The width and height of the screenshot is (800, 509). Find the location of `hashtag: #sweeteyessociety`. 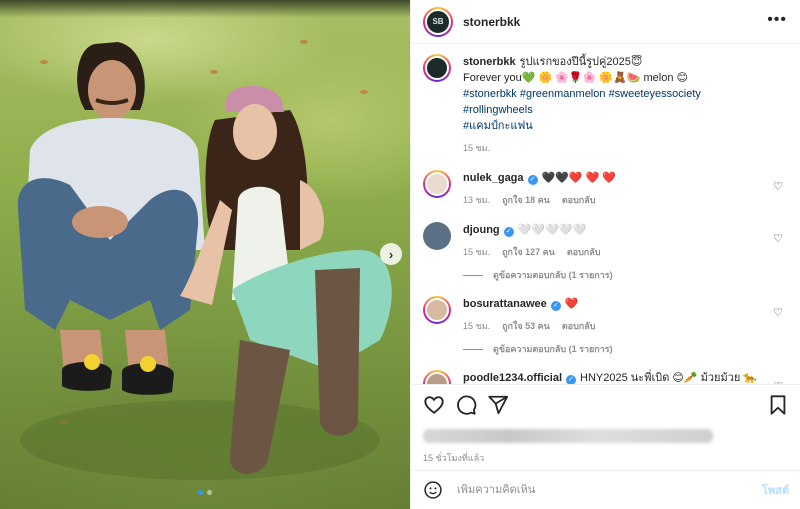

hashtag: #sweeteyessociety is located at coordinates (655, 94).